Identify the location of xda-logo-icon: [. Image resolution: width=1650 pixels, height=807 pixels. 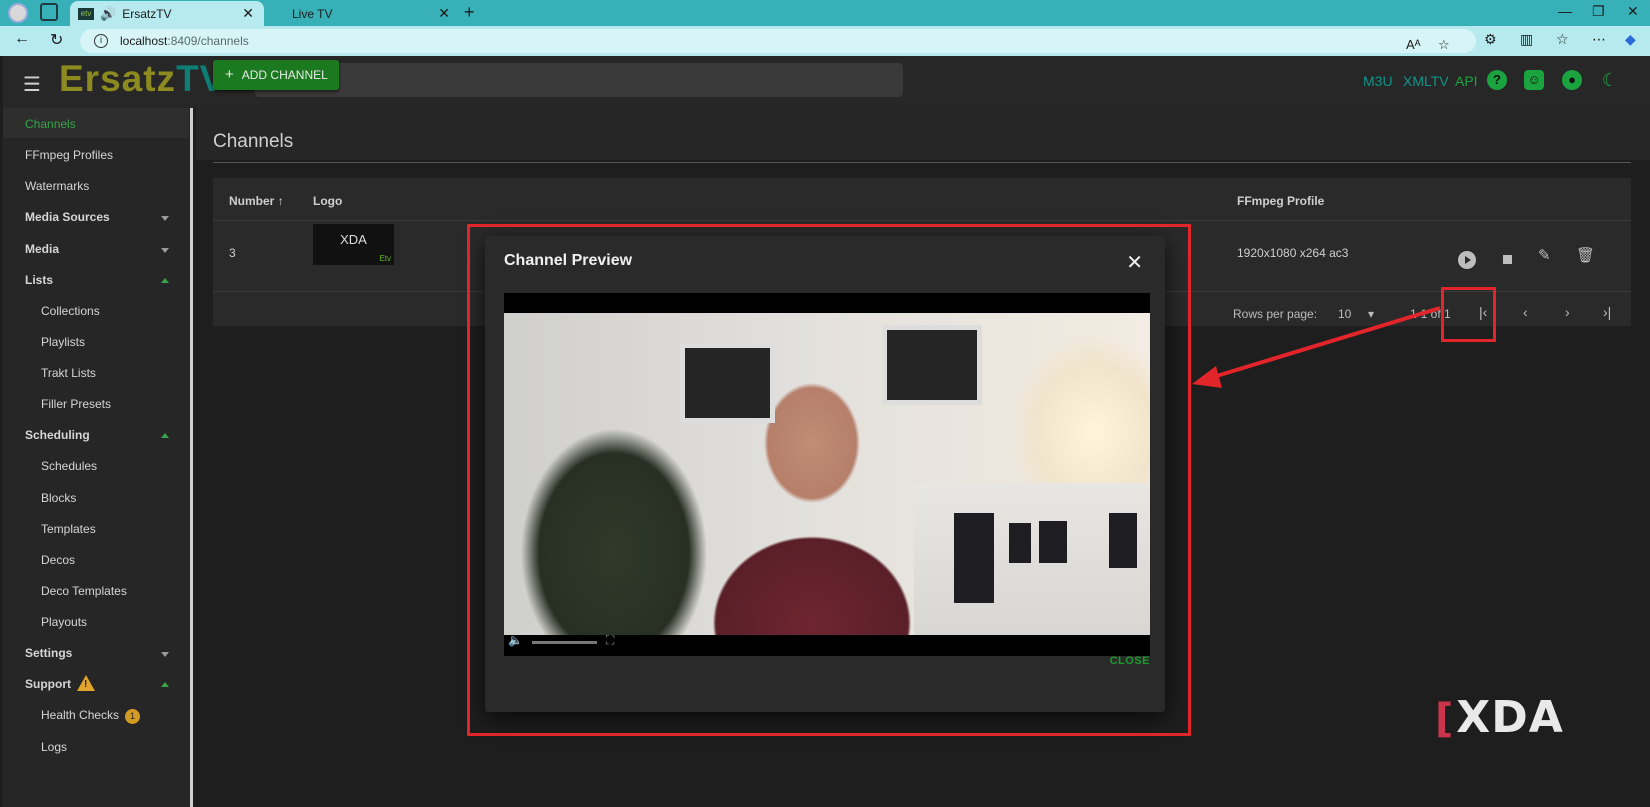
(1445, 719).